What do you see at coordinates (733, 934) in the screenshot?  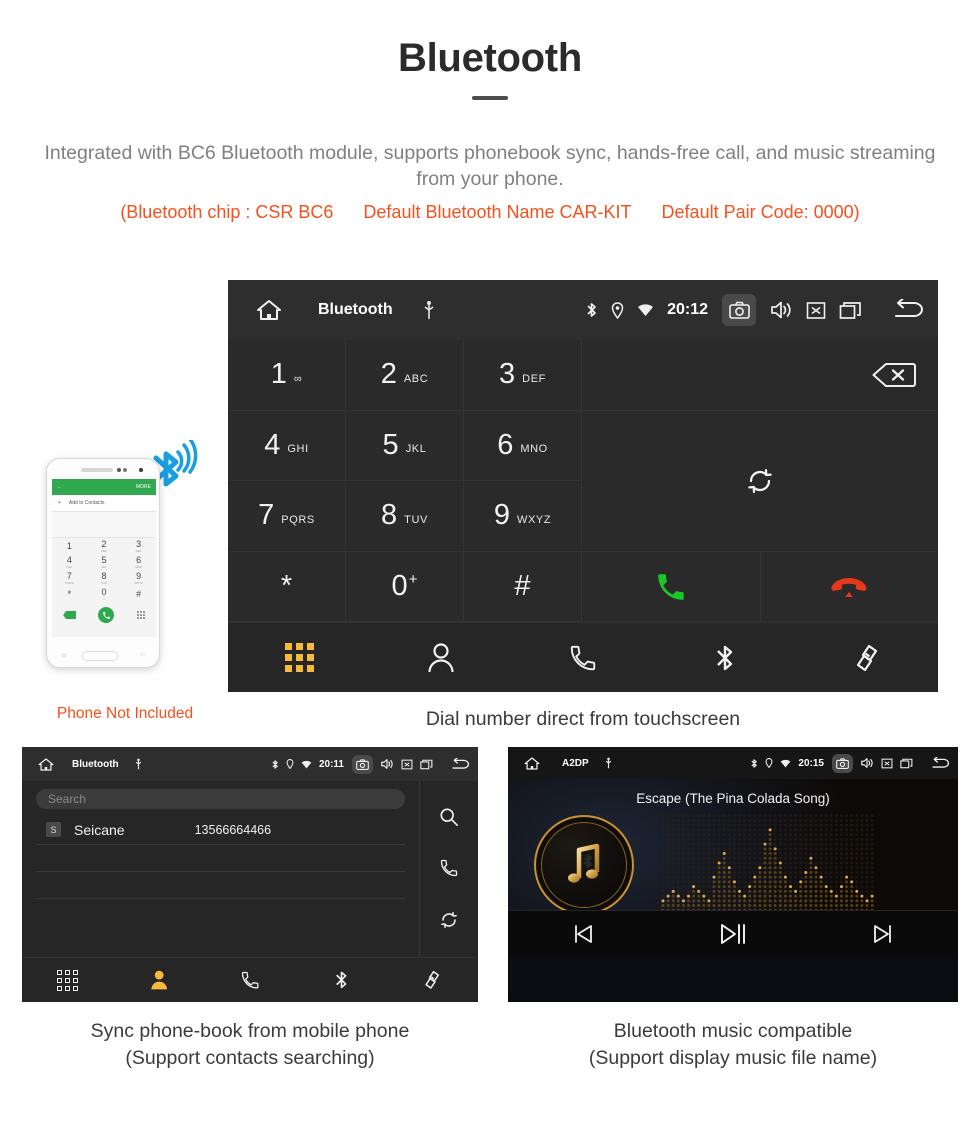 I see `music-play-pause-button` at bounding box center [733, 934].